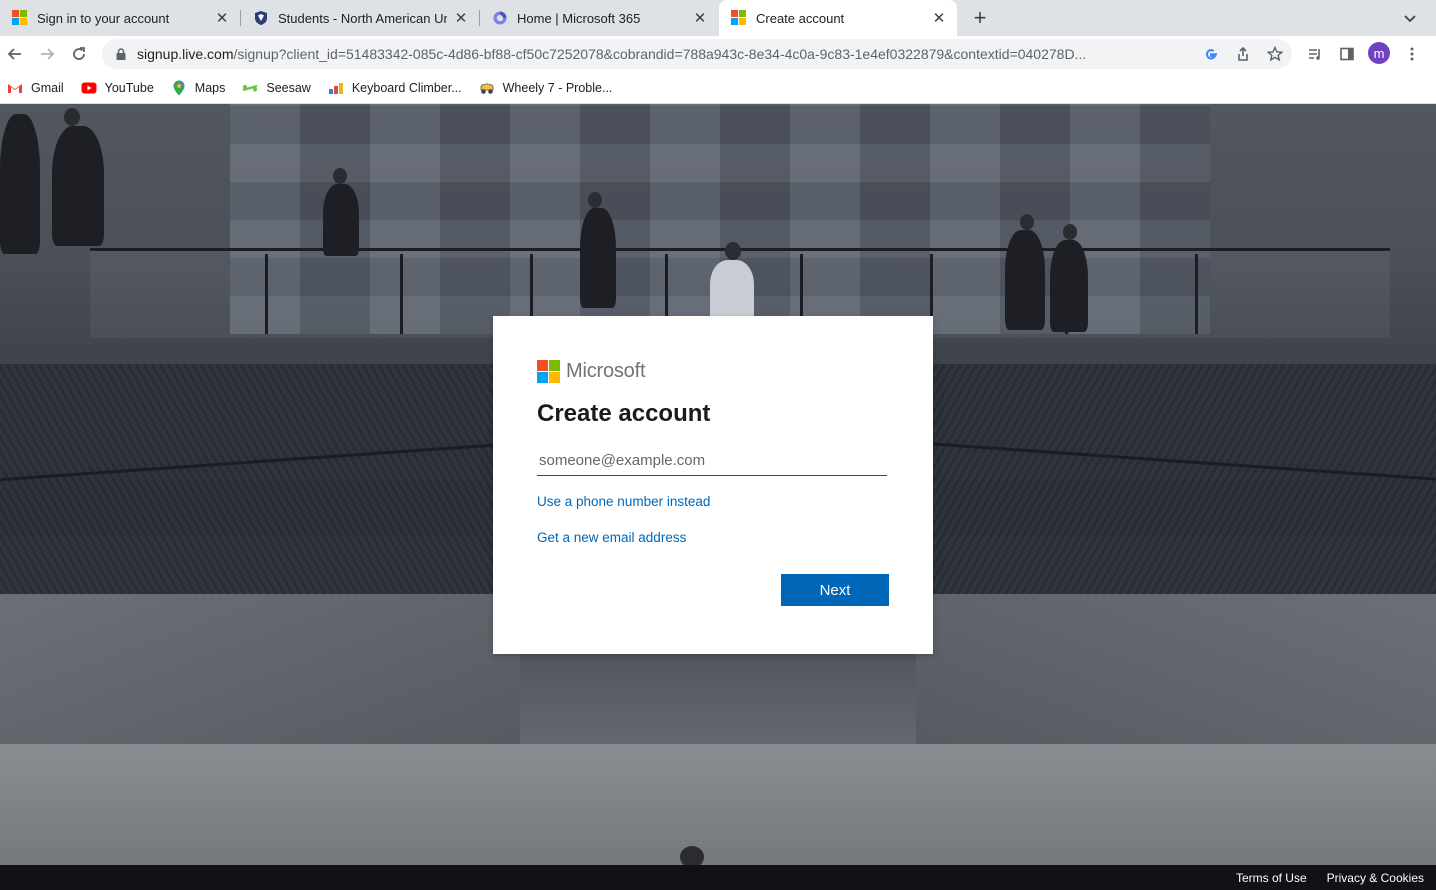 The height and width of the screenshot is (890, 1436). I want to click on escalator-carpet-right, so click(1183, 479).